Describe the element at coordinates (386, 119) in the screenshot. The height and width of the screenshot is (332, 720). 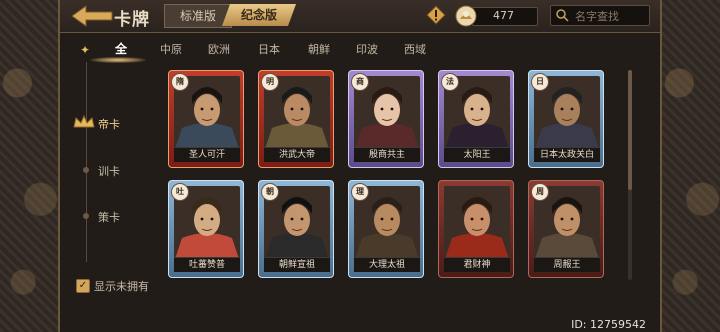
I see `hero-card: 商殷商共主` at that location.